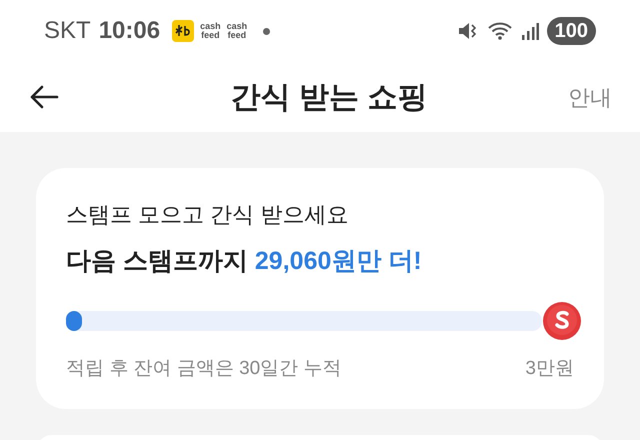  Describe the element at coordinates (183, 31) in the screenshot. I see `bank-app-icon` at that location.